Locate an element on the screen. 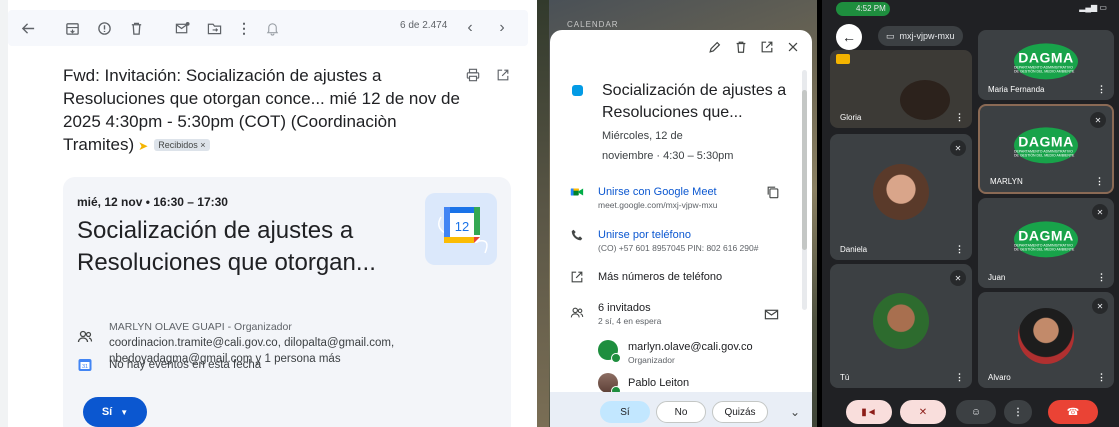 This screenshot has width=1119, height=427. more-options-button: ⋮ is located at coordinates (1018, 412).